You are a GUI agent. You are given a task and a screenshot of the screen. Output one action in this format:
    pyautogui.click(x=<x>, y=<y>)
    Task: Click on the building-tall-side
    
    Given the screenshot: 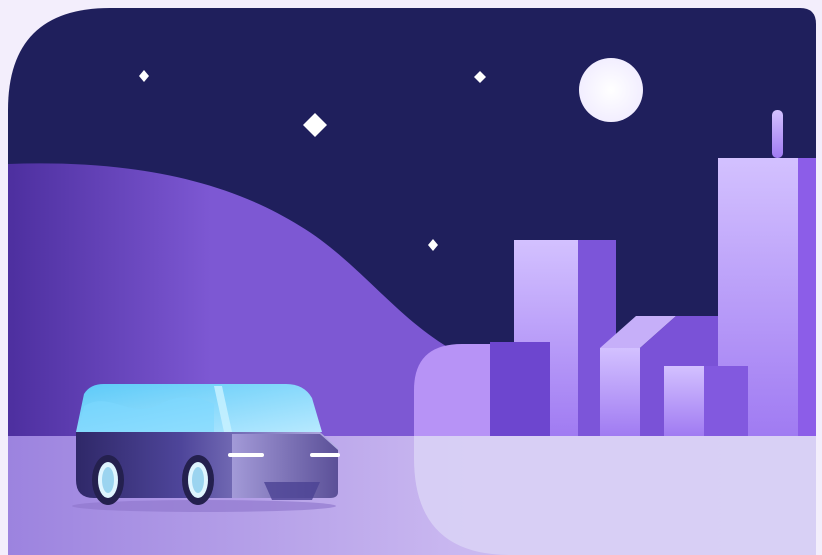 What is the action you would take?
    pyautogui.click(x=807, y=297)
    